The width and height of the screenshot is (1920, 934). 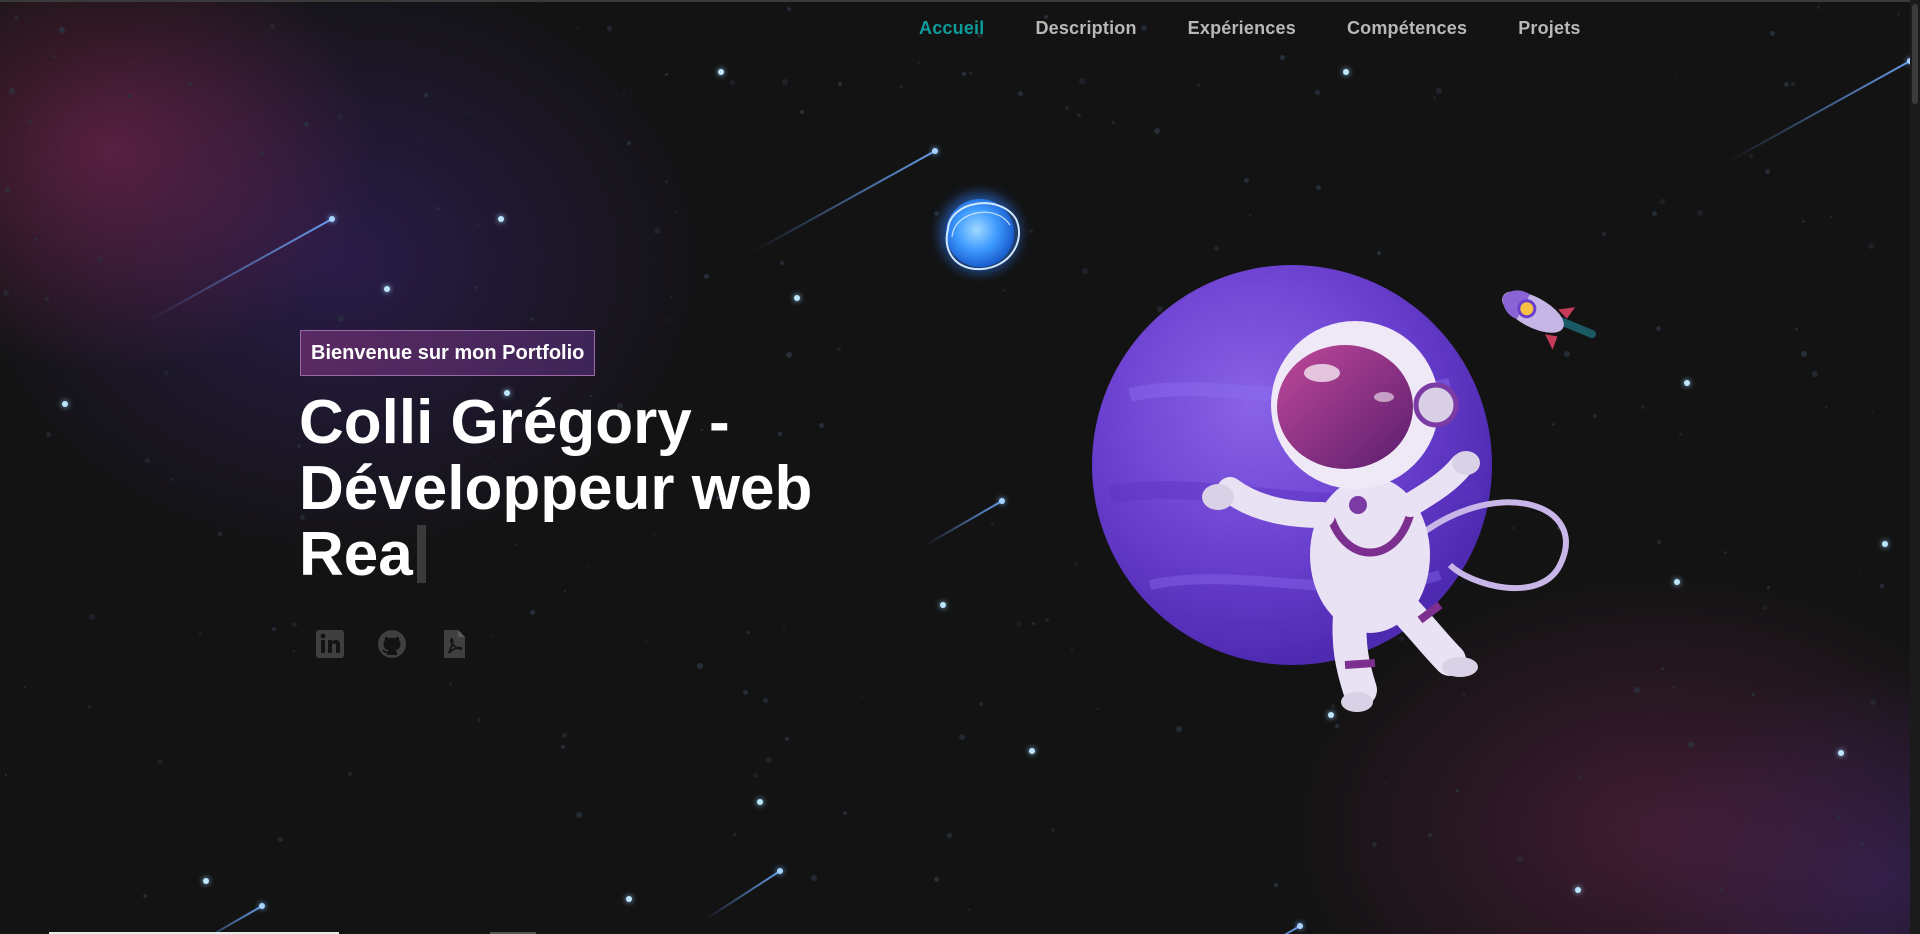 What do you see at coordinates (1915, 467) in the screenshot?
I see `scrollbar` at bounding box center [1915, 467].